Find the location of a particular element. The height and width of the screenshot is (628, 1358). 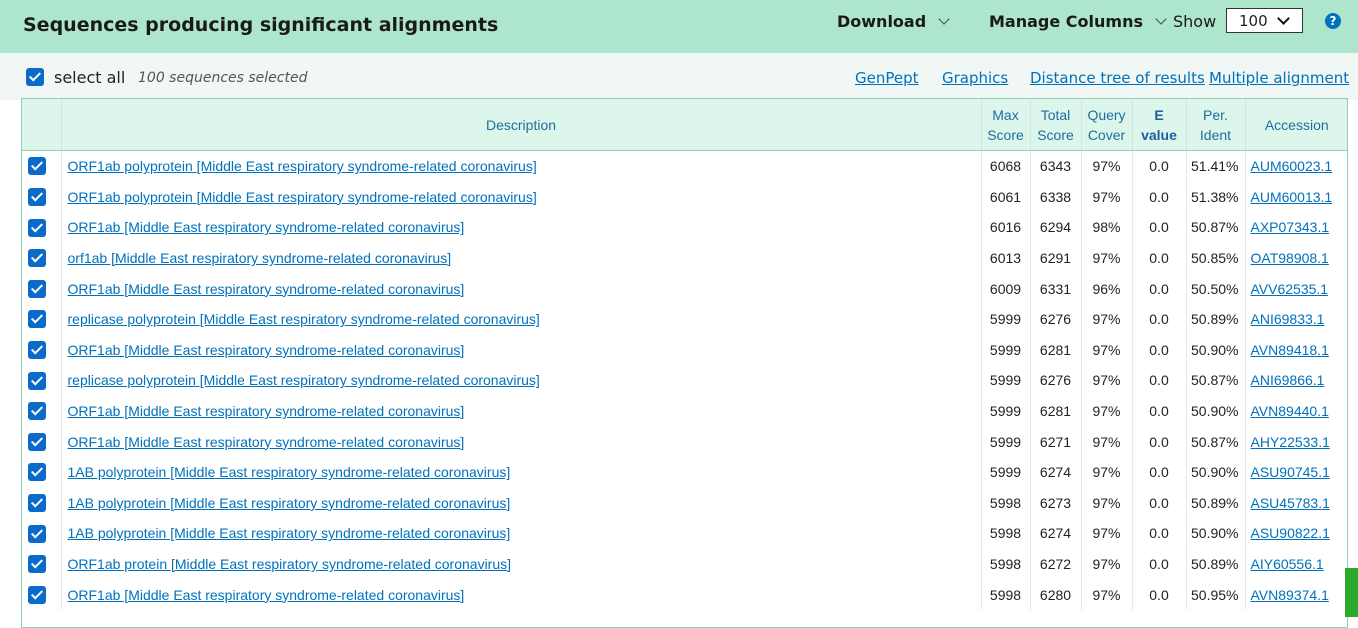

total-score-cell: 6274 is located at coordinates (1056, 472).